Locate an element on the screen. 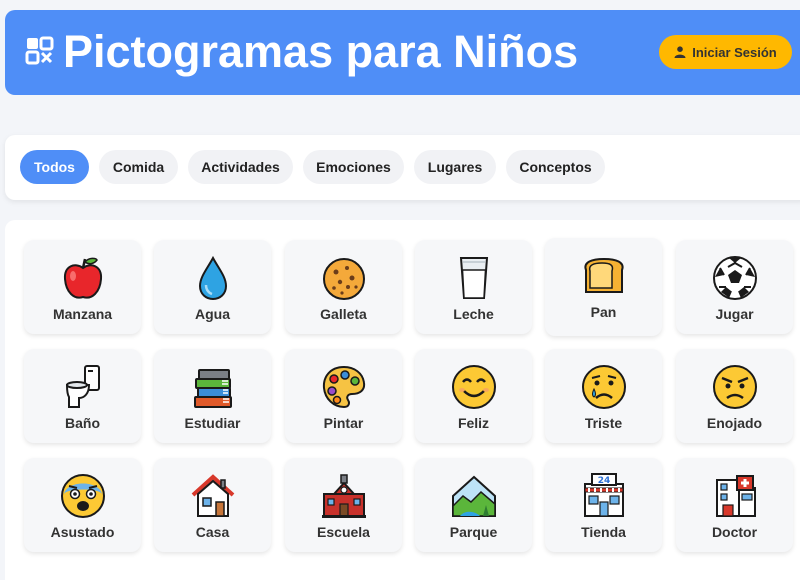 The height and width of the screenshot is (580, 800). pictogram-label: Manzana is located at coordinates (82, 314).